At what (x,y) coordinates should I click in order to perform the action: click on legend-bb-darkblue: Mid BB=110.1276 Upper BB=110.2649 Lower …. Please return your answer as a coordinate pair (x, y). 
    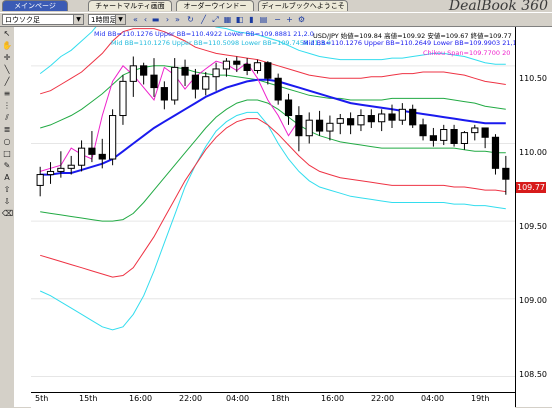
    Looking at the image, I should click on (413, 43).